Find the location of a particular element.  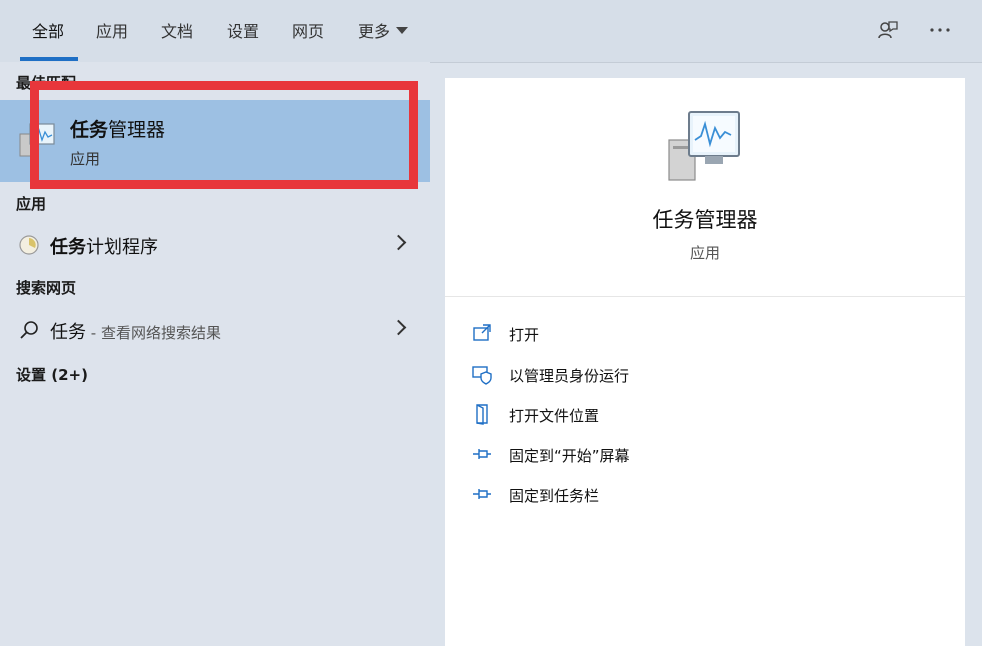

tab-all: 全部 is located at coordinates (48, 30).